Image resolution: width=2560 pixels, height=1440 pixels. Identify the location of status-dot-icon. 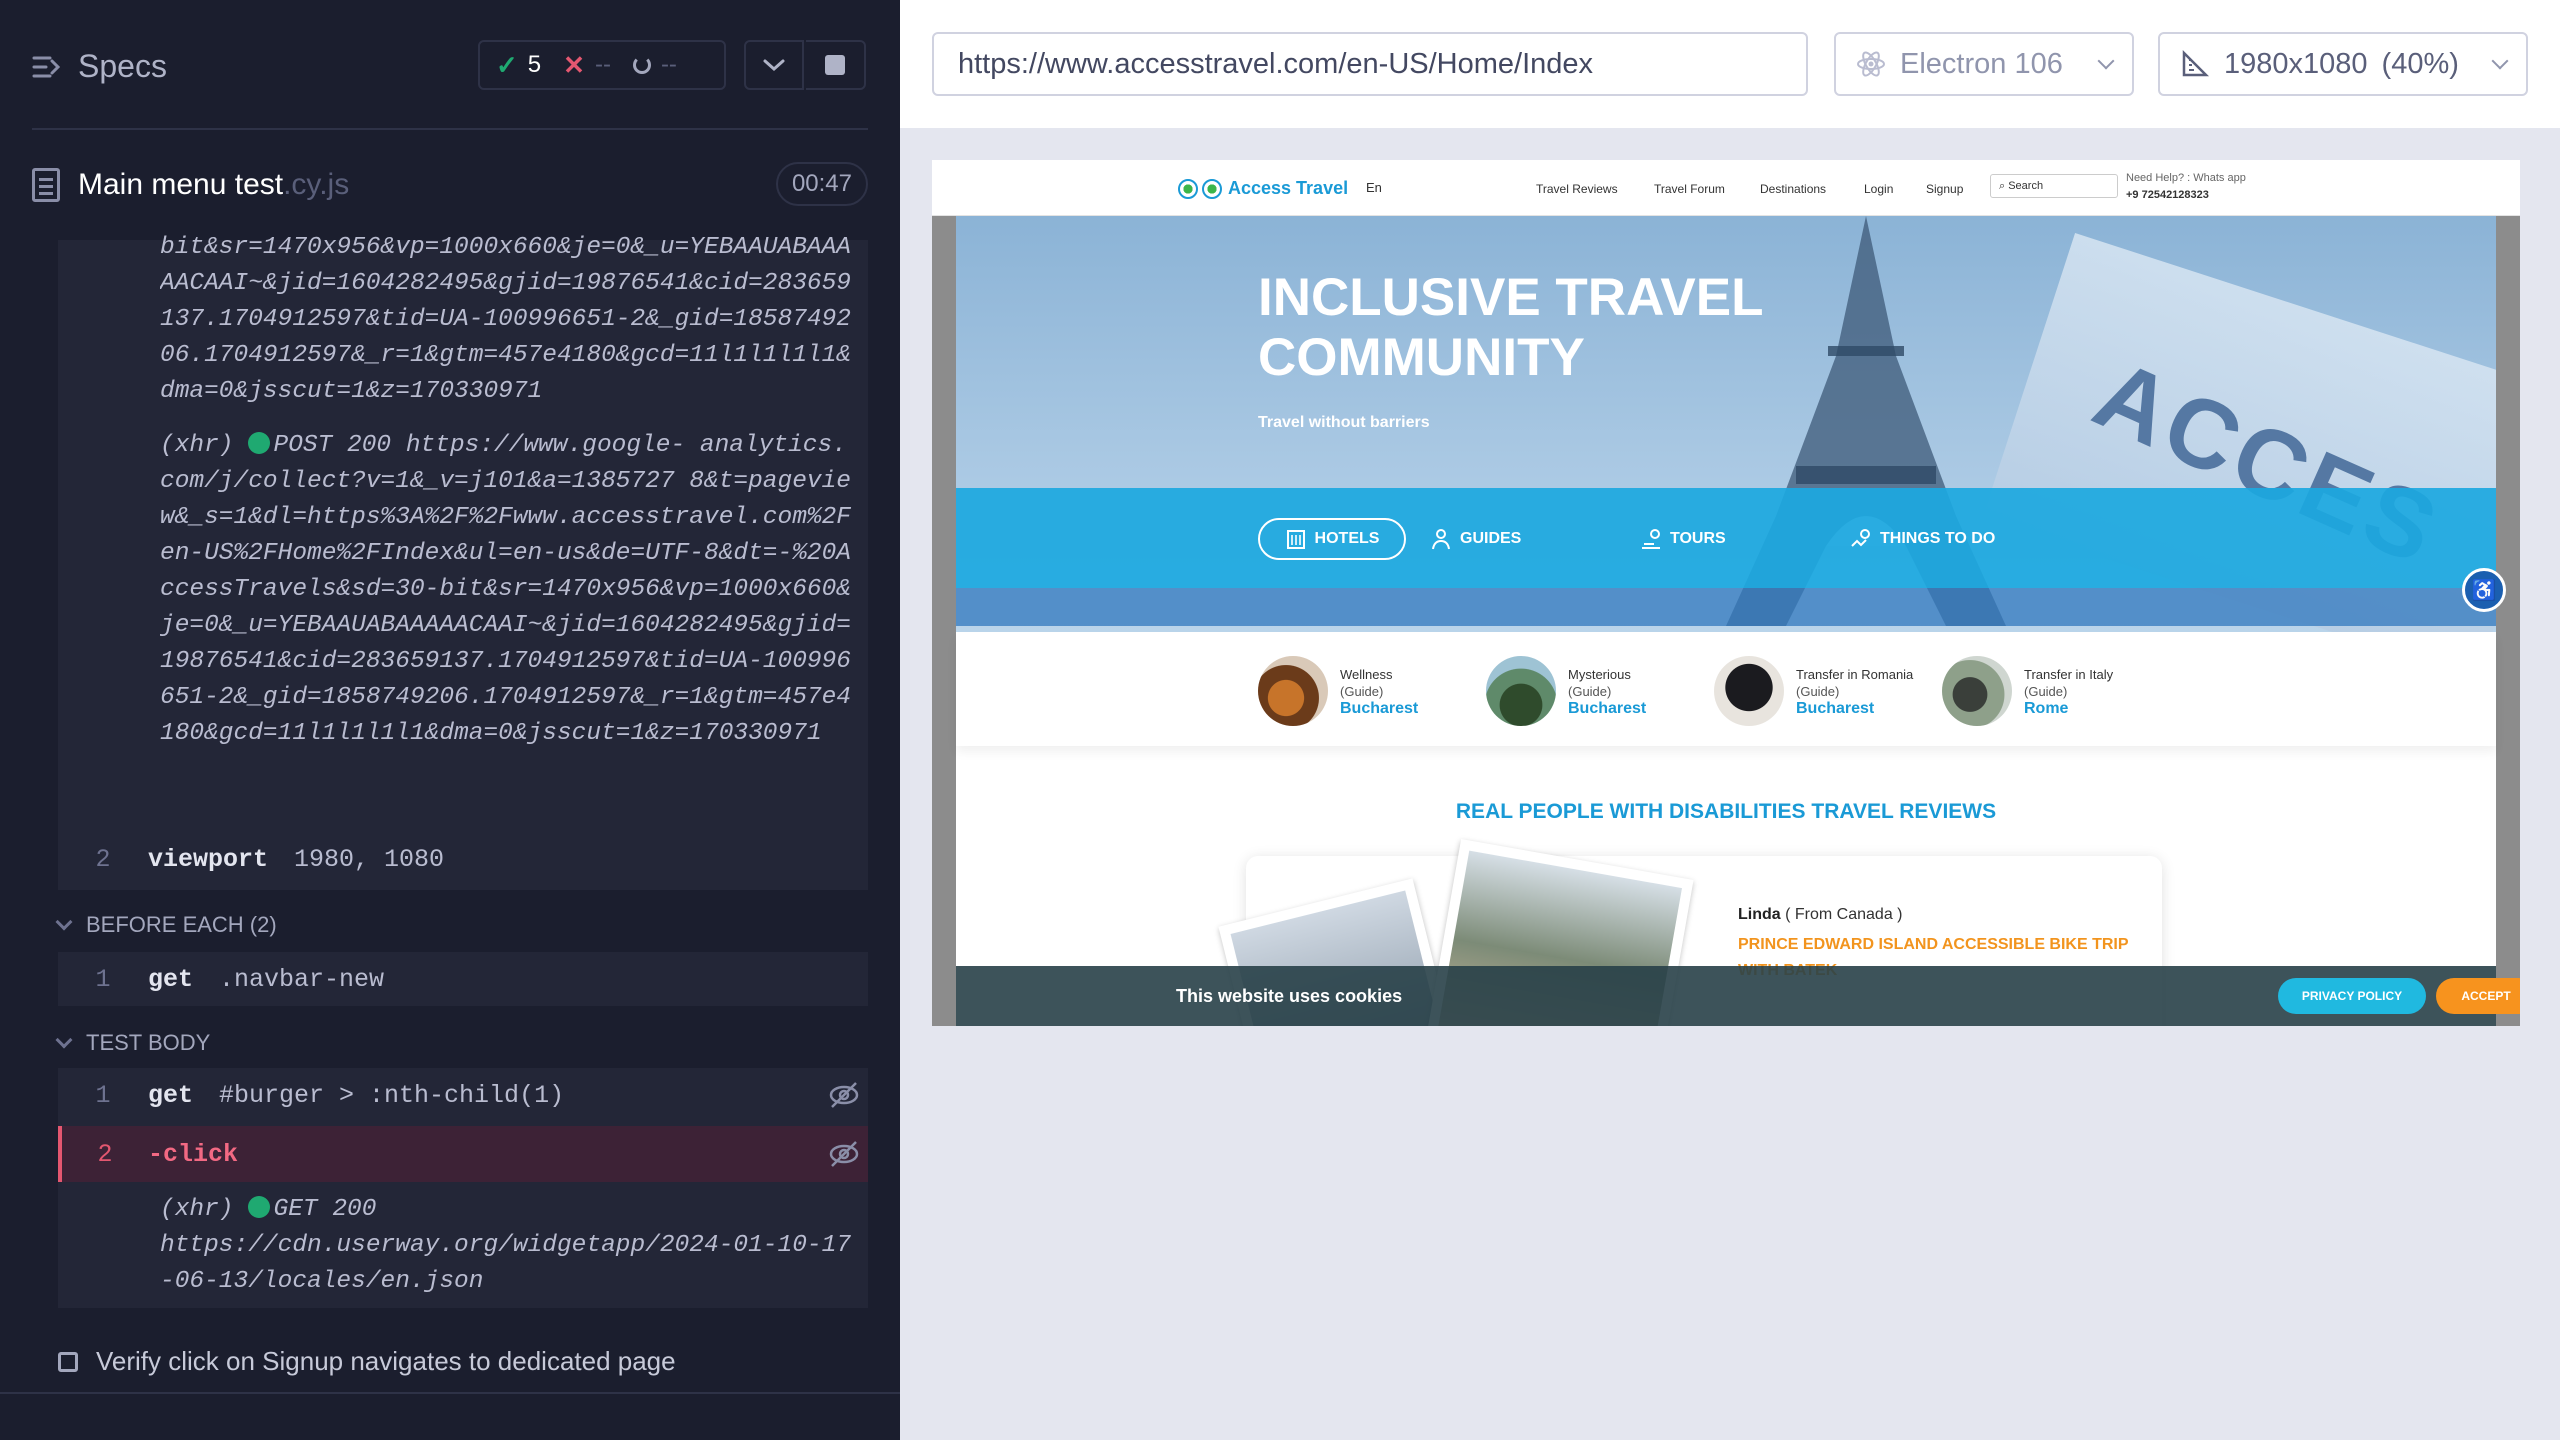
(258, 1207).